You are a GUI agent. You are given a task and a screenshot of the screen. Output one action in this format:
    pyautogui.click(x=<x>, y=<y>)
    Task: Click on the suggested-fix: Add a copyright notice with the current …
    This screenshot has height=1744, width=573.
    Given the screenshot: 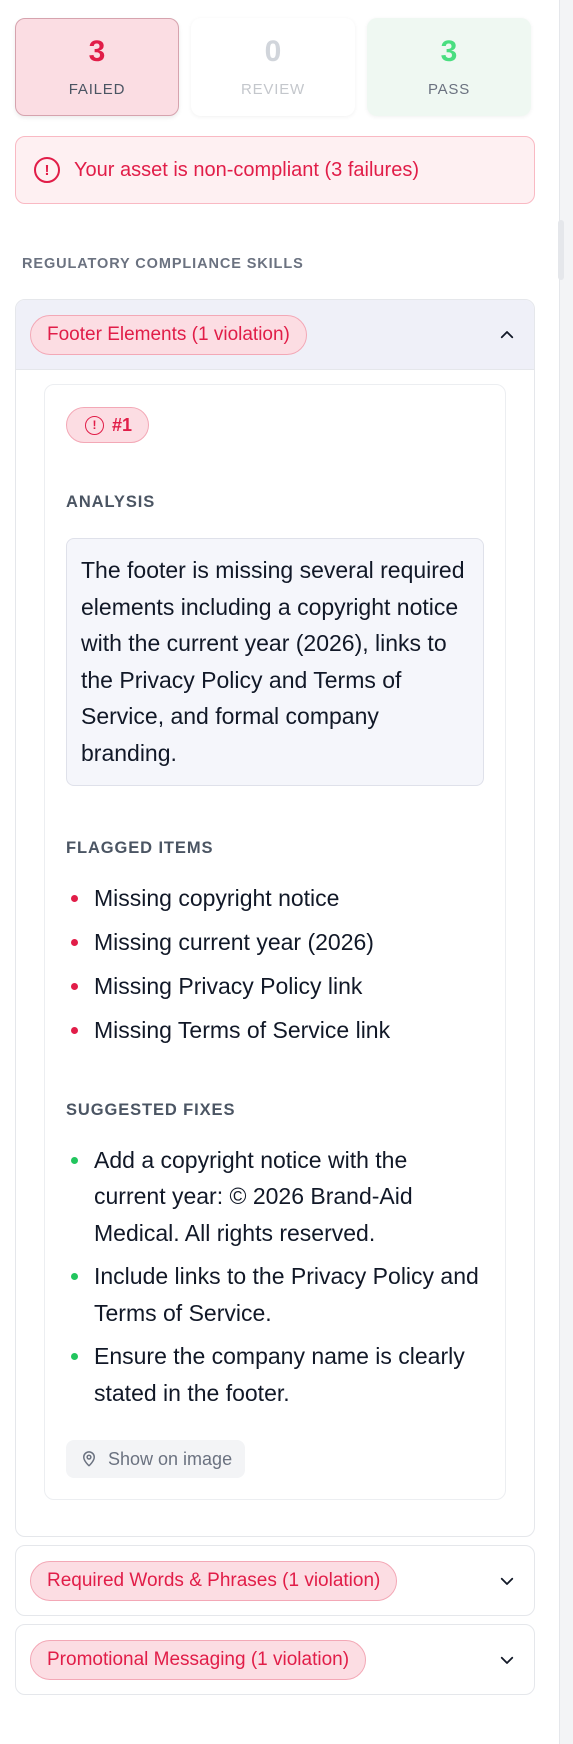 What is the action you would take?
    pyautogui.click(x=275, y=1197)
    